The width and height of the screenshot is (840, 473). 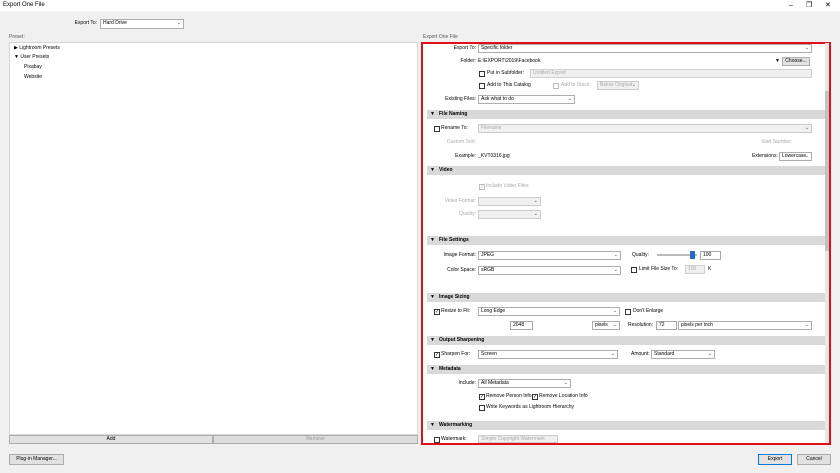 I want to click on write-keywords-checkbox, so click(x=482, y=408).